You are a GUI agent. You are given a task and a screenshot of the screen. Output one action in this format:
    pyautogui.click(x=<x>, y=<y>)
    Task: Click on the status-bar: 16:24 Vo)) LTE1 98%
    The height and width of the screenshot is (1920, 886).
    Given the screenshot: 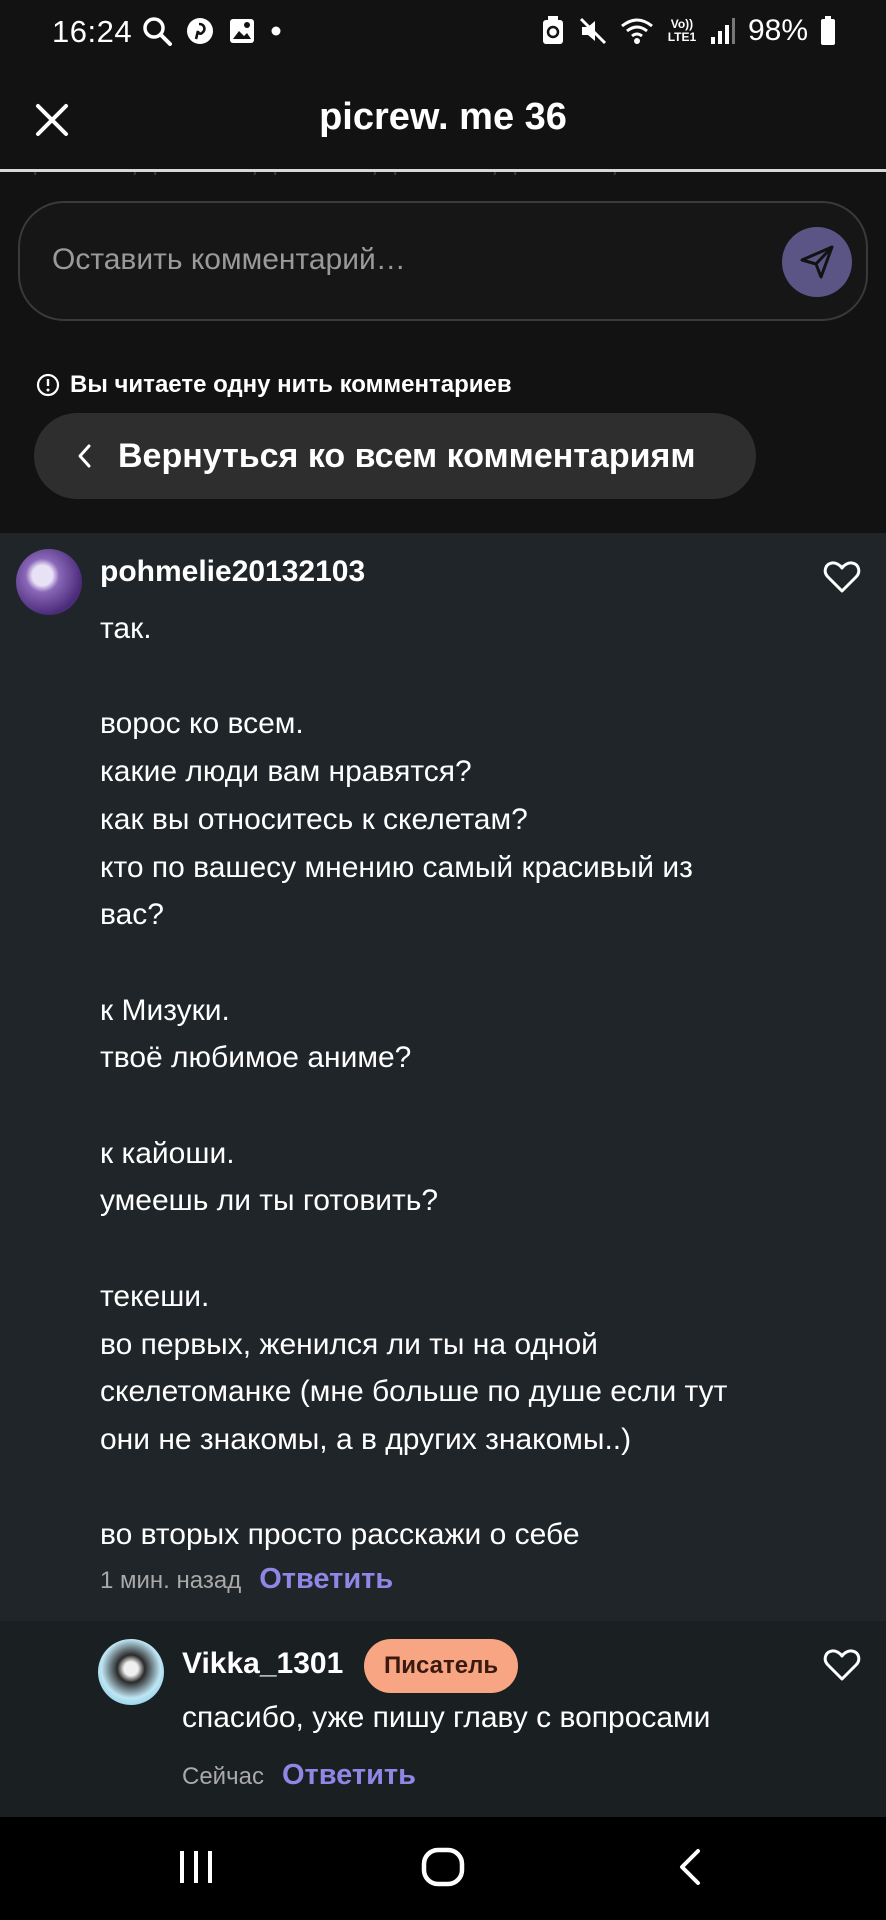 What is the action you would take?
    pyautogui.click(x=443, y=33)
    